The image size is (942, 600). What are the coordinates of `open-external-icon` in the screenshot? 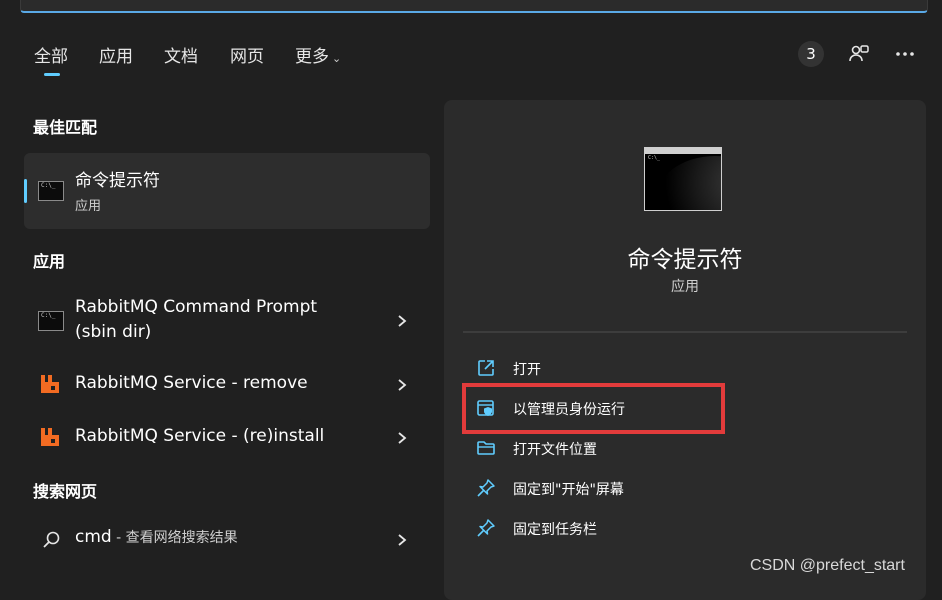 It's located at (486, 368).